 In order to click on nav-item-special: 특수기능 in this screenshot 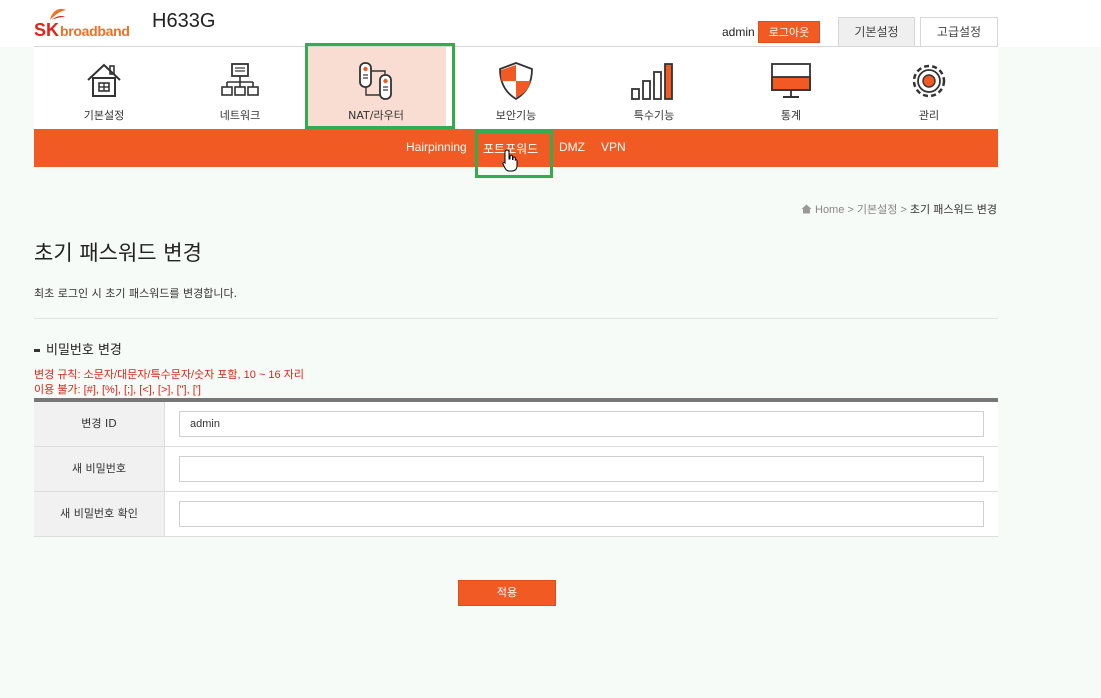, I will do `click(654, 88)`.